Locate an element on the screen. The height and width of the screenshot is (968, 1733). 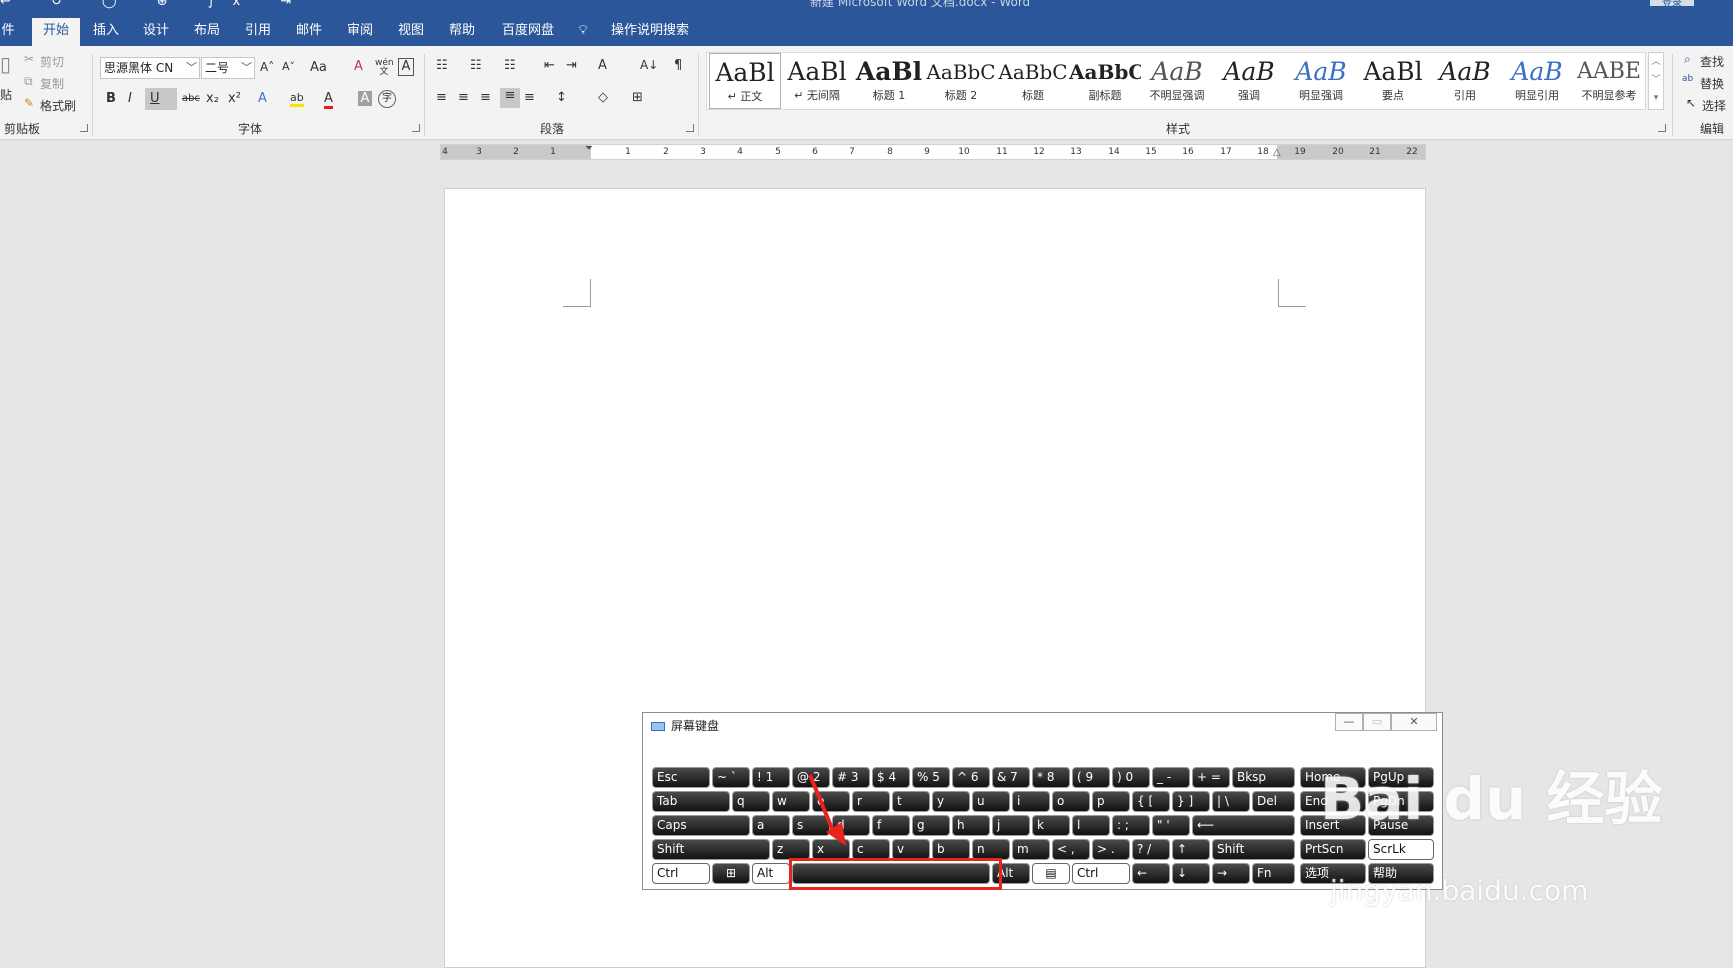
key-y: y is located at coordinates (951, 801).